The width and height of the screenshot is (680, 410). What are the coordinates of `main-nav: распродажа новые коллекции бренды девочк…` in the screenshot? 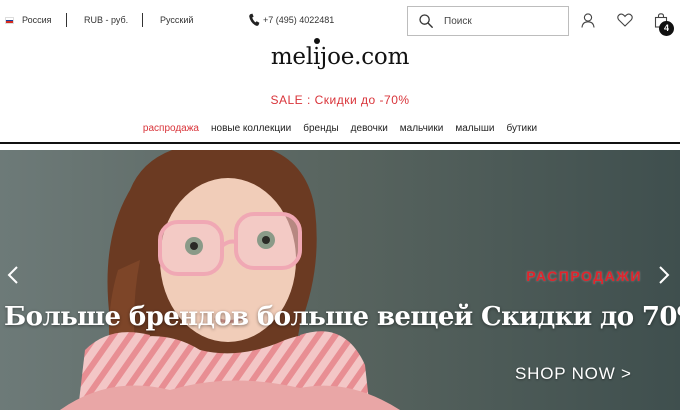 It's located at (340, 132).